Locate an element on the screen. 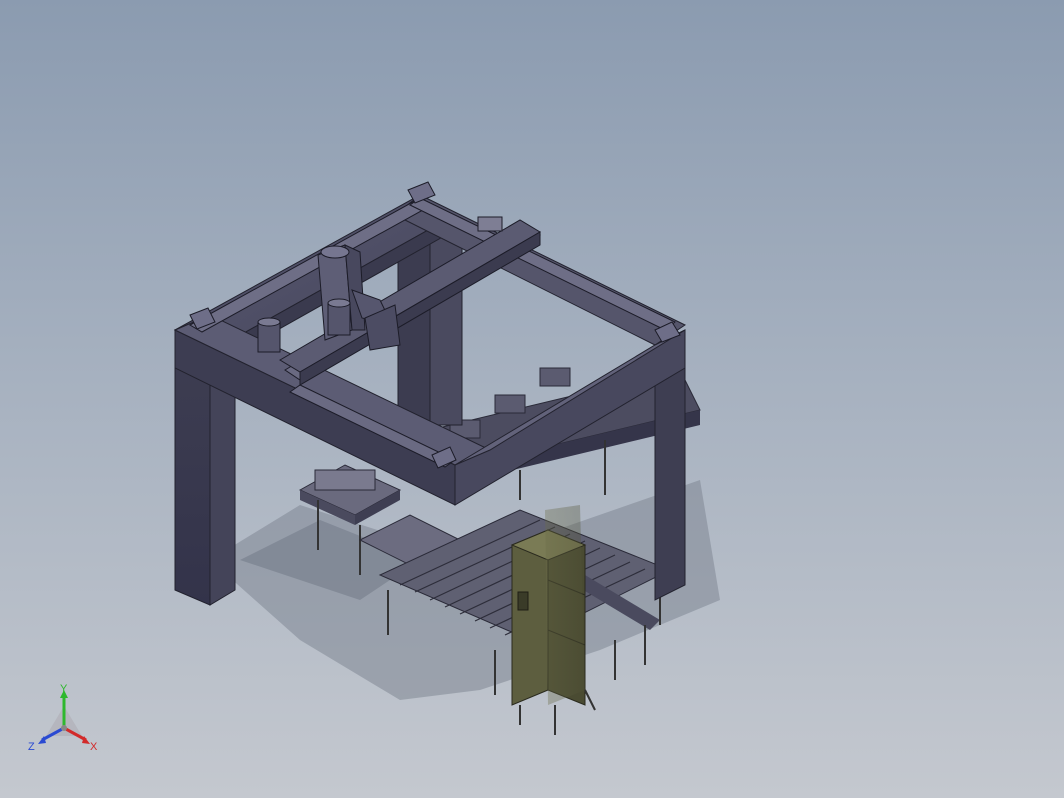 This screenshot has width=1064, height=798. z-axis-label: Z is located at coordinates (31, 747).